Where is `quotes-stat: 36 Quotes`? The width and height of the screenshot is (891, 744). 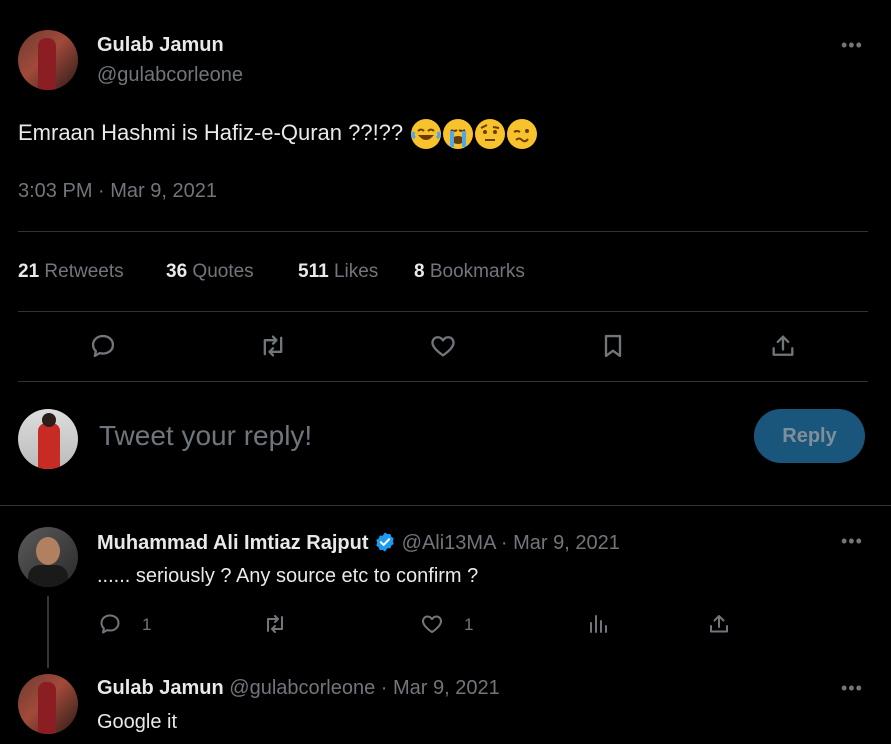
quotes-stat: 36 Quotes is located at coordinates (210, 272).